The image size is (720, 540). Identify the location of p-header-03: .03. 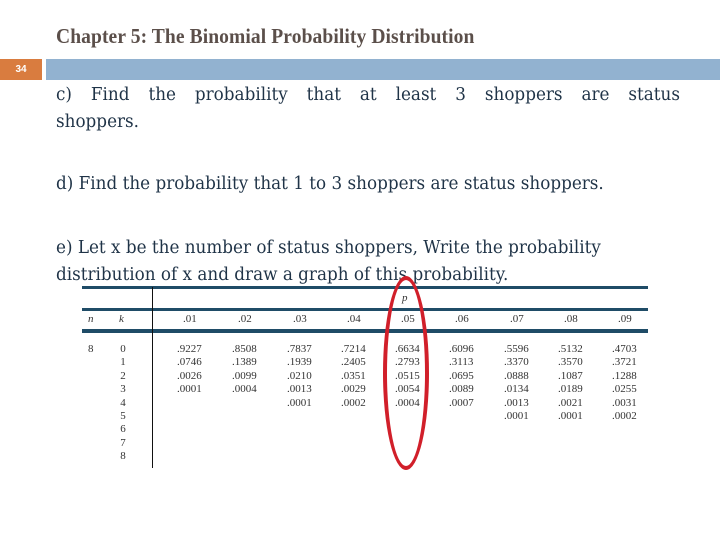
(300, 319).